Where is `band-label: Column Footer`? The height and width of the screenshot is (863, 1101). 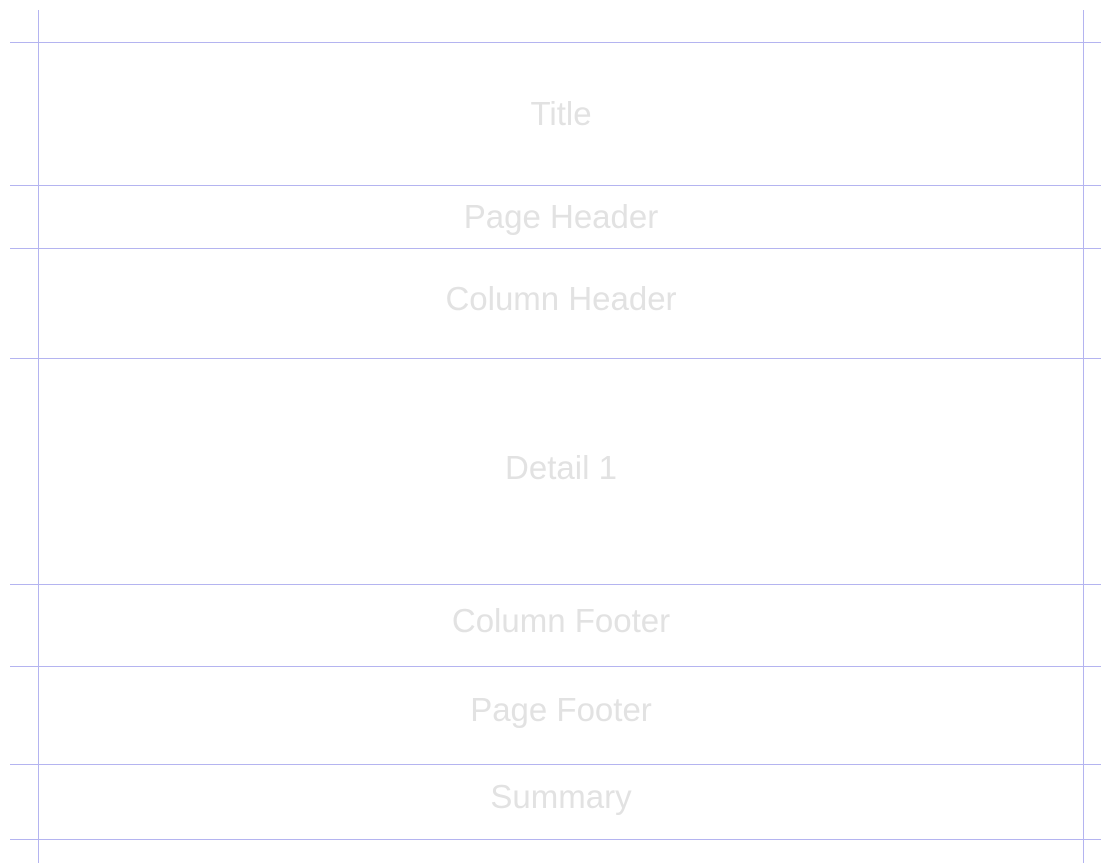 band-label: Column Footer is located at coordinates (561, 620).